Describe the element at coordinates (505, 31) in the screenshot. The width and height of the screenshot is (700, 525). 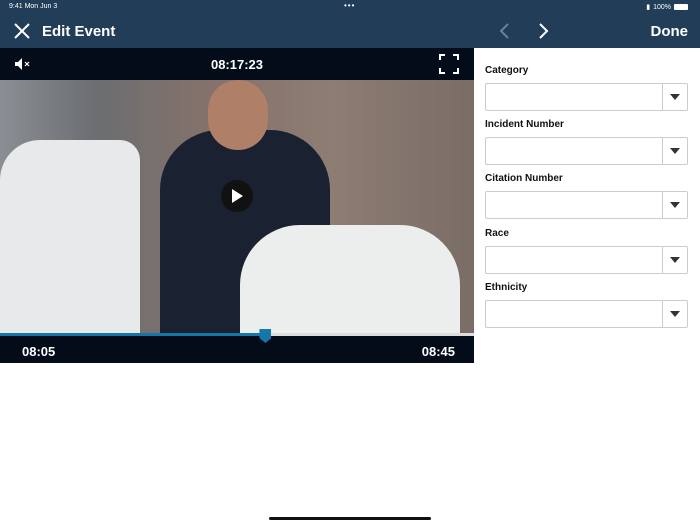
I see `previous-icon` at that location.